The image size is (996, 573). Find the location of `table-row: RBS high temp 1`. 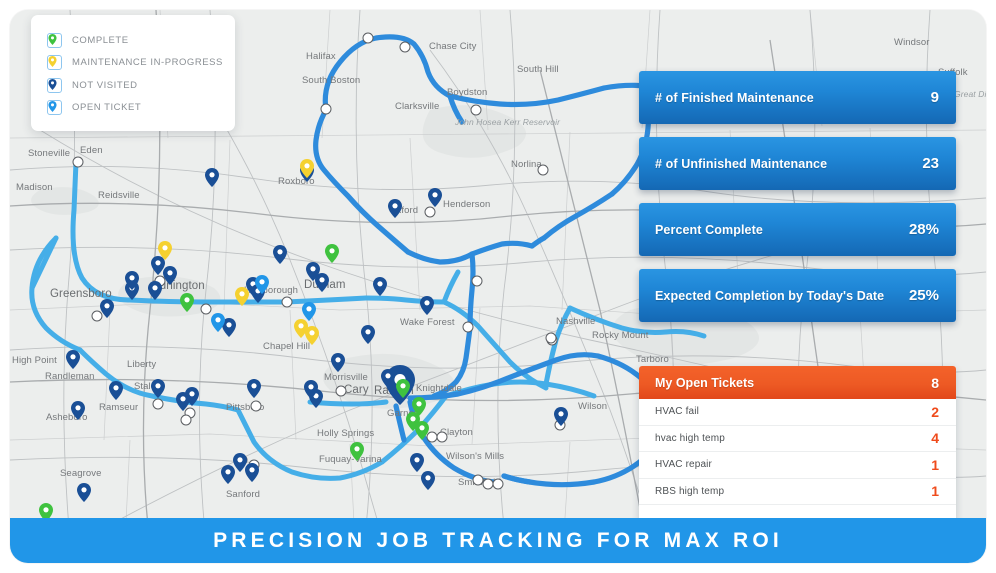

table-row: RBS high temp 1 is located at coordinates (797, 492).